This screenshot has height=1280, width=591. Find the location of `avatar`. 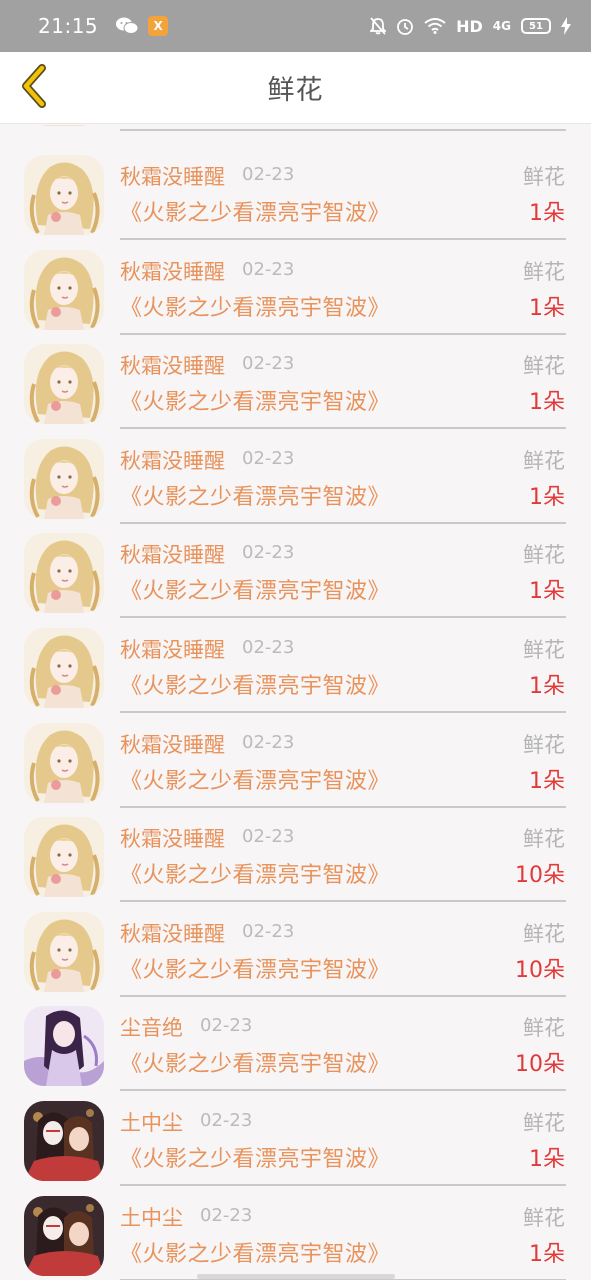

avatar is located at coordinates (64, 125).